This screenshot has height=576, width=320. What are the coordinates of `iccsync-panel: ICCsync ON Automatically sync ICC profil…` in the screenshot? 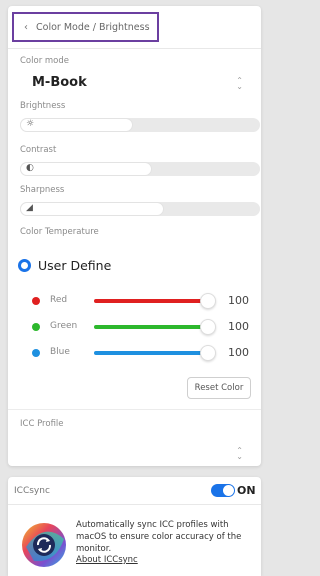 It's located at (134, 526).